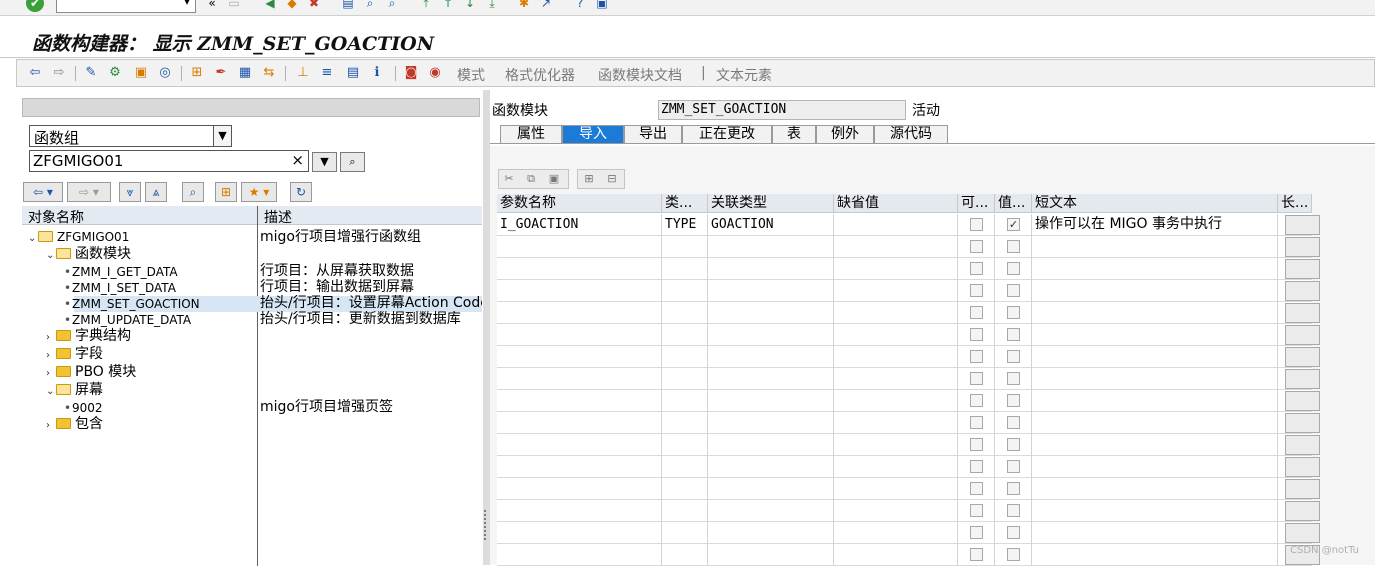 The width and height of the screenshot is (1375, 566). Describe the element at coordinates (794, 134) in the screenshot. I see `tab-tables: 表` at that location.